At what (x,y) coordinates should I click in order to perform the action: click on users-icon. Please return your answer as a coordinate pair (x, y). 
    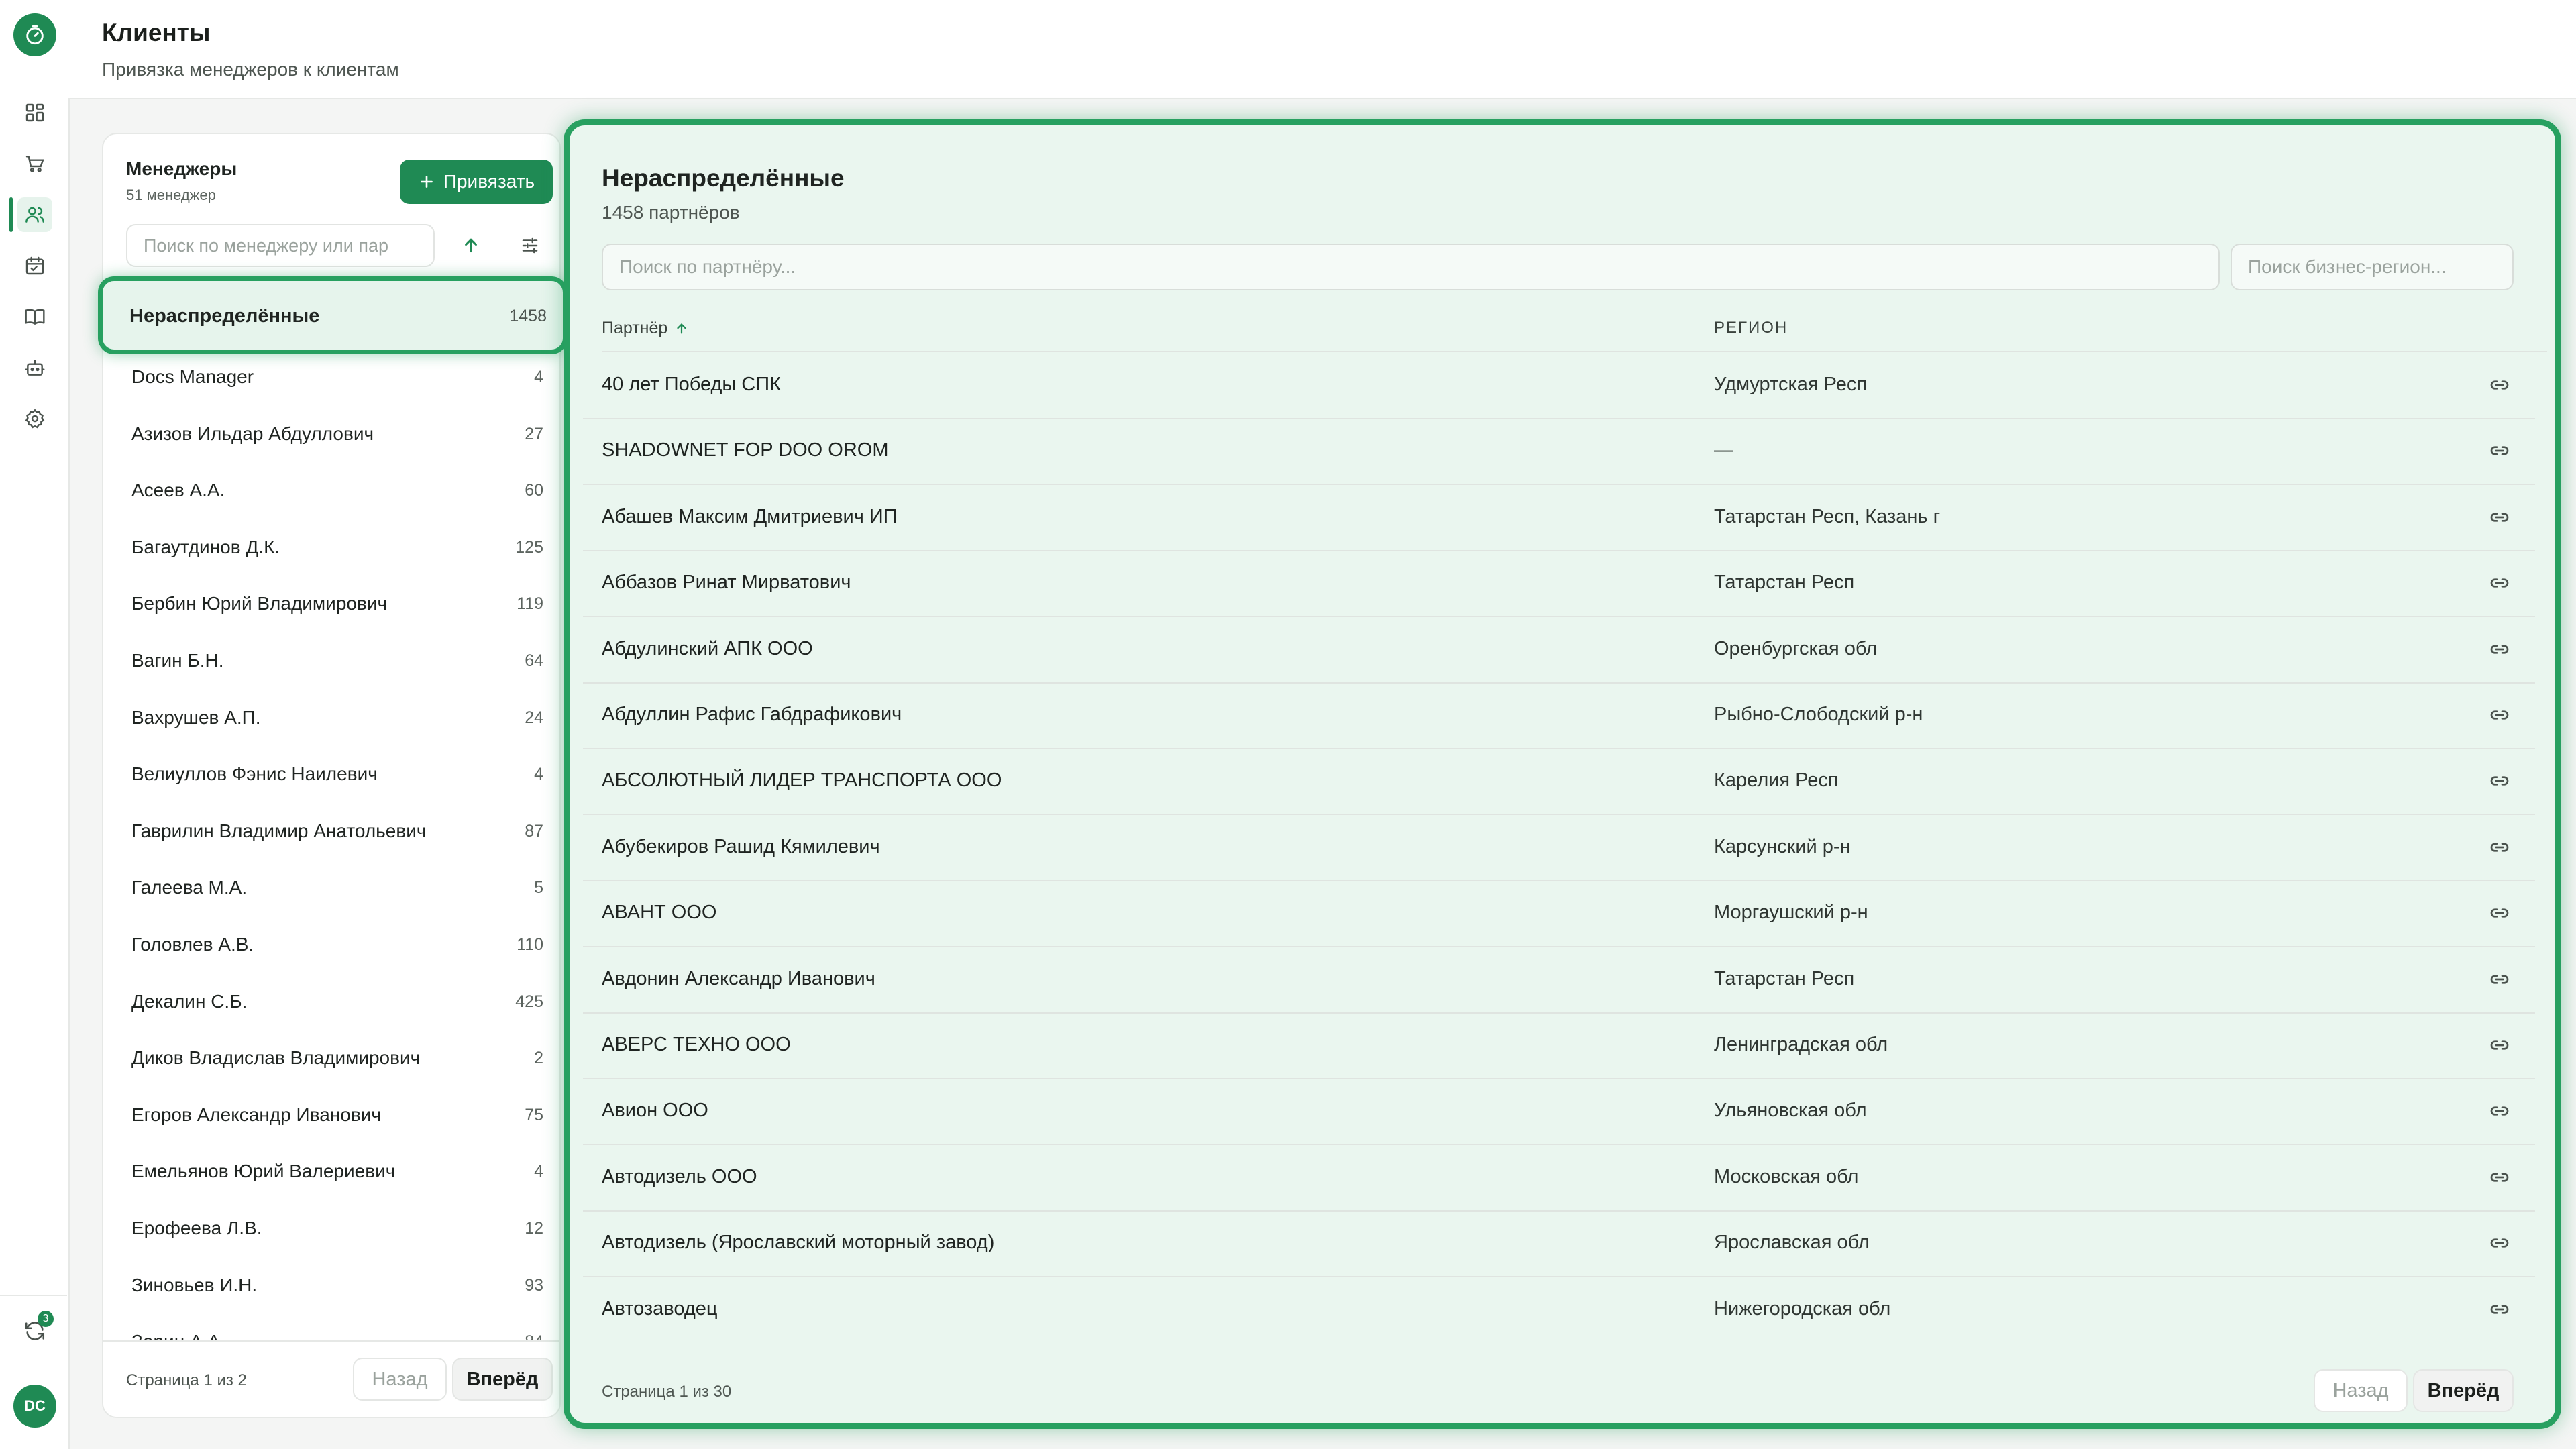
    Looking at the image, I should click on (34, 215).